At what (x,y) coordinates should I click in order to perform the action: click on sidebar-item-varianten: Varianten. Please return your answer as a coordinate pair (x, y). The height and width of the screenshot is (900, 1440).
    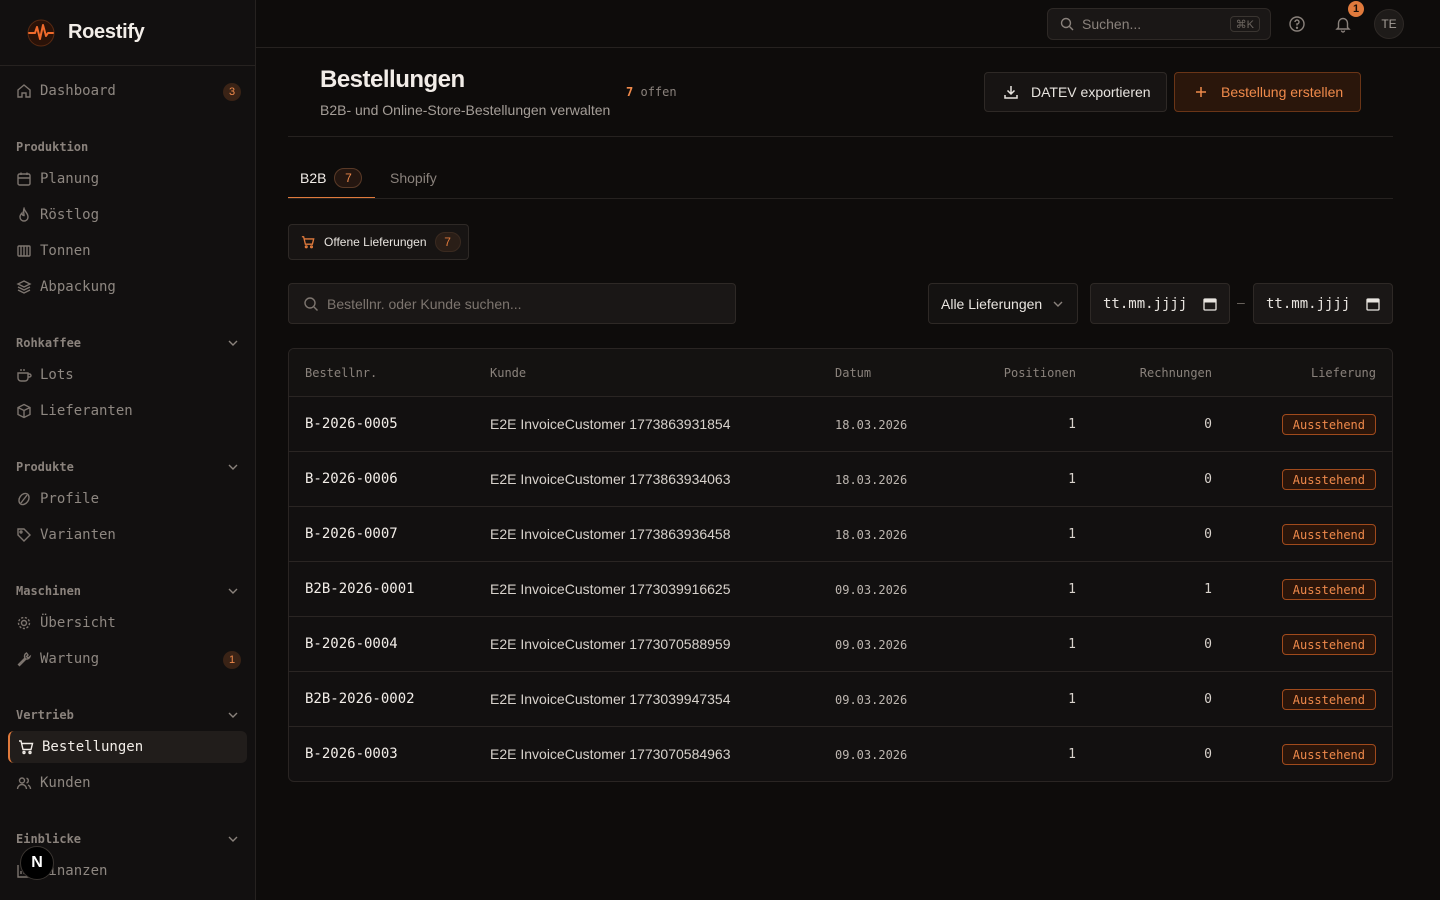
    Looking at the image, I should click on (127, 535).